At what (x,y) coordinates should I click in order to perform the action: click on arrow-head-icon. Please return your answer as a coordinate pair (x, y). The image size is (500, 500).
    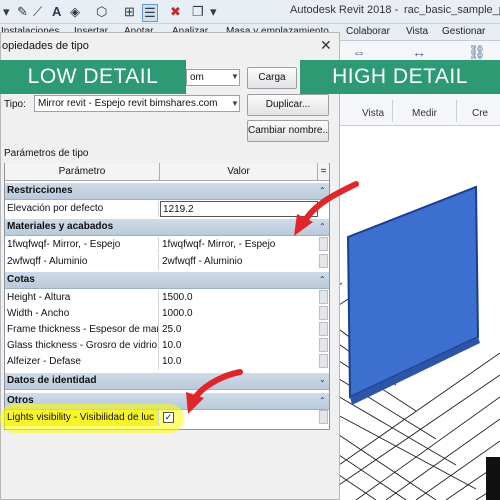
    Looking at the image, I should click on (195, 403).